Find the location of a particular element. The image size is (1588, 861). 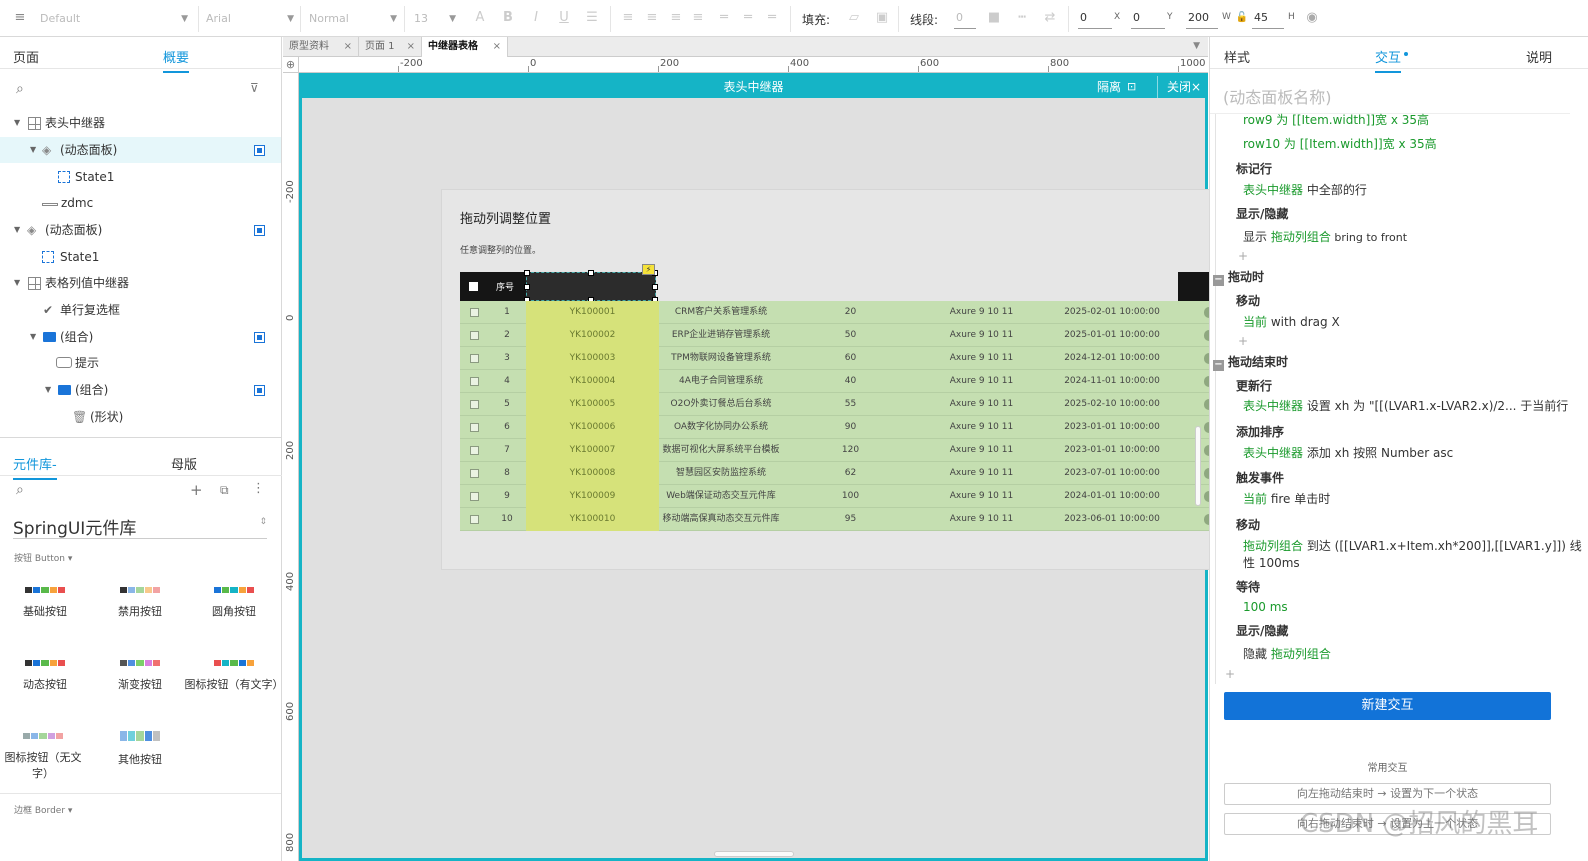

action-title: 触发事件 is located at coordinates (1260, 477).